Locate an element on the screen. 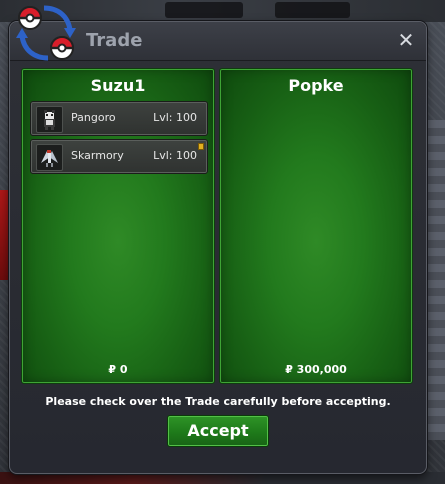 This screenshot has height=484, width=445. held-item-icon is located at coordinates (201, 146).